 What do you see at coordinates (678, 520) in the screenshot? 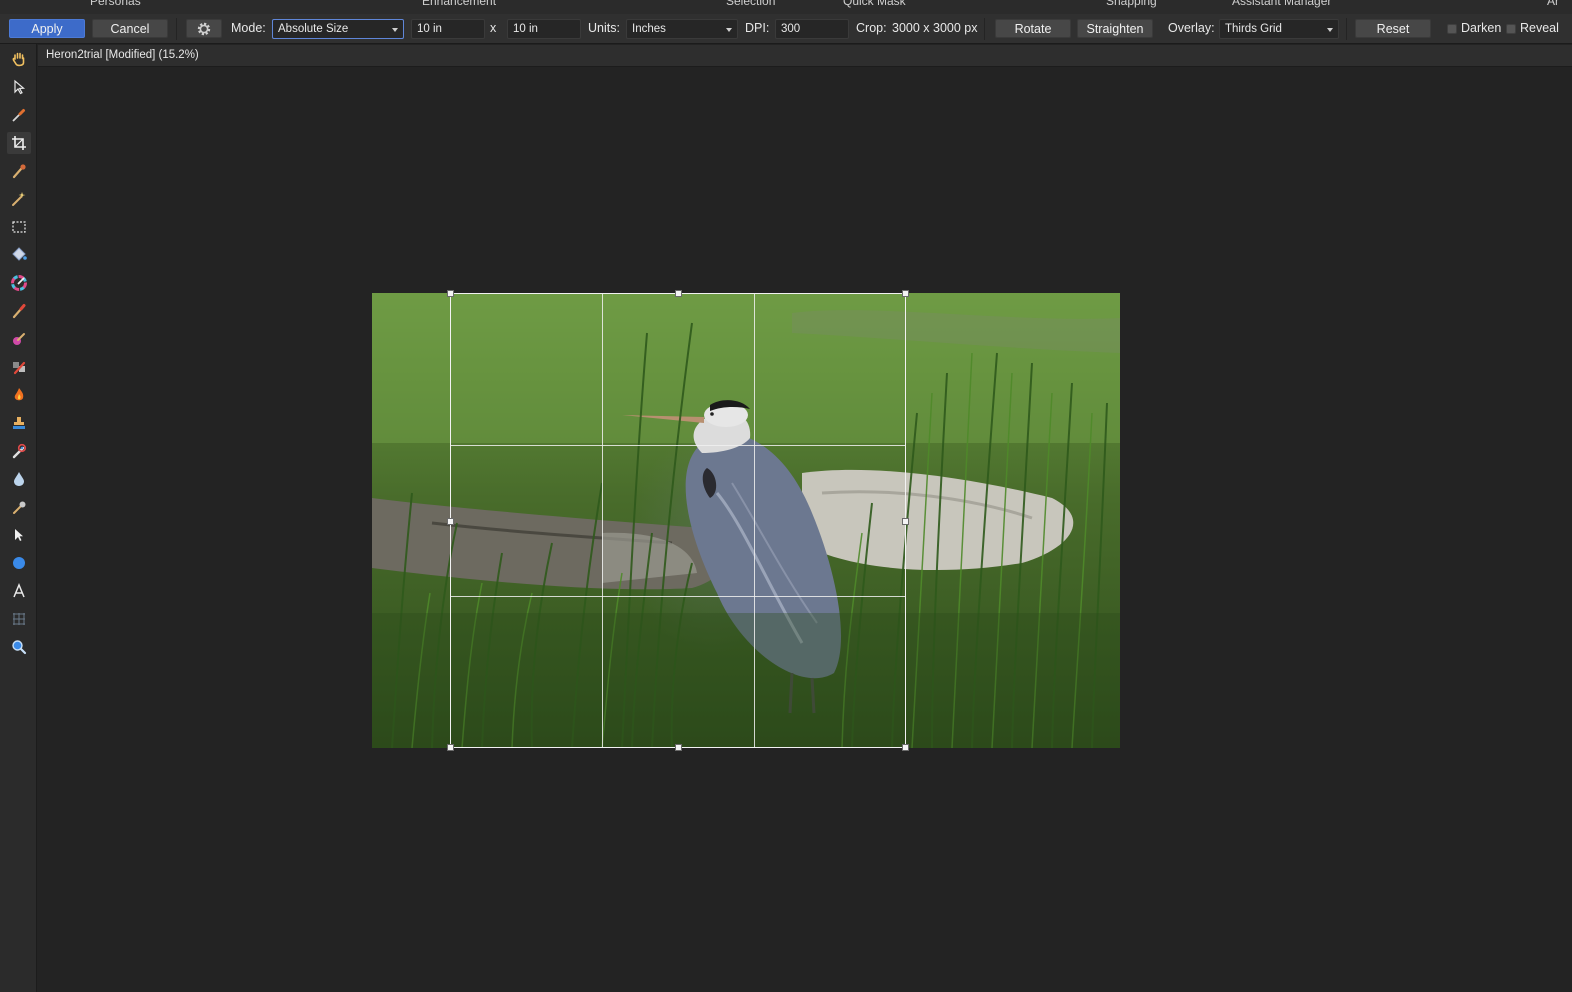
I see `crop-rectangle` at bounding box center [678, 520].